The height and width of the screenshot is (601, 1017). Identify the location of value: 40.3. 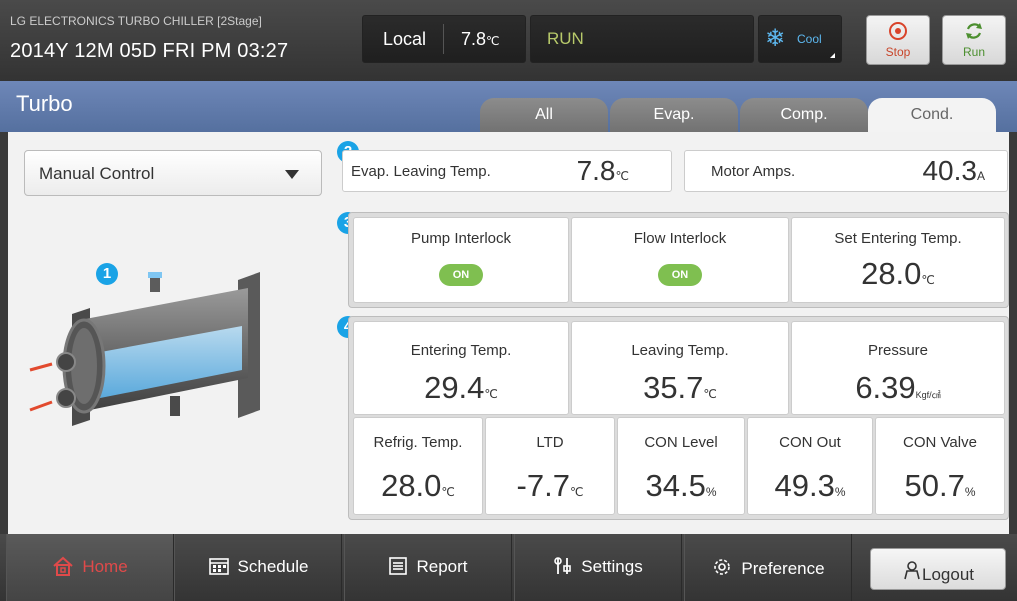
(949, 170).